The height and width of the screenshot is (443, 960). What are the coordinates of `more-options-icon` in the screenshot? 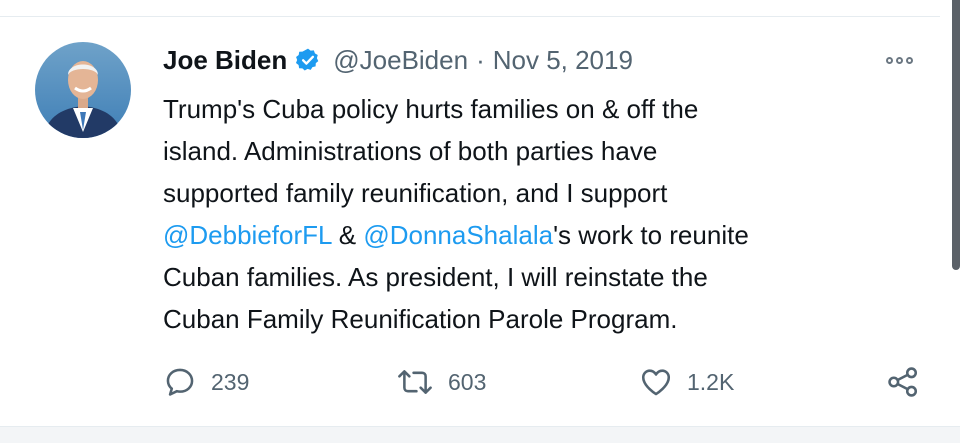 It's located at (906, 60).